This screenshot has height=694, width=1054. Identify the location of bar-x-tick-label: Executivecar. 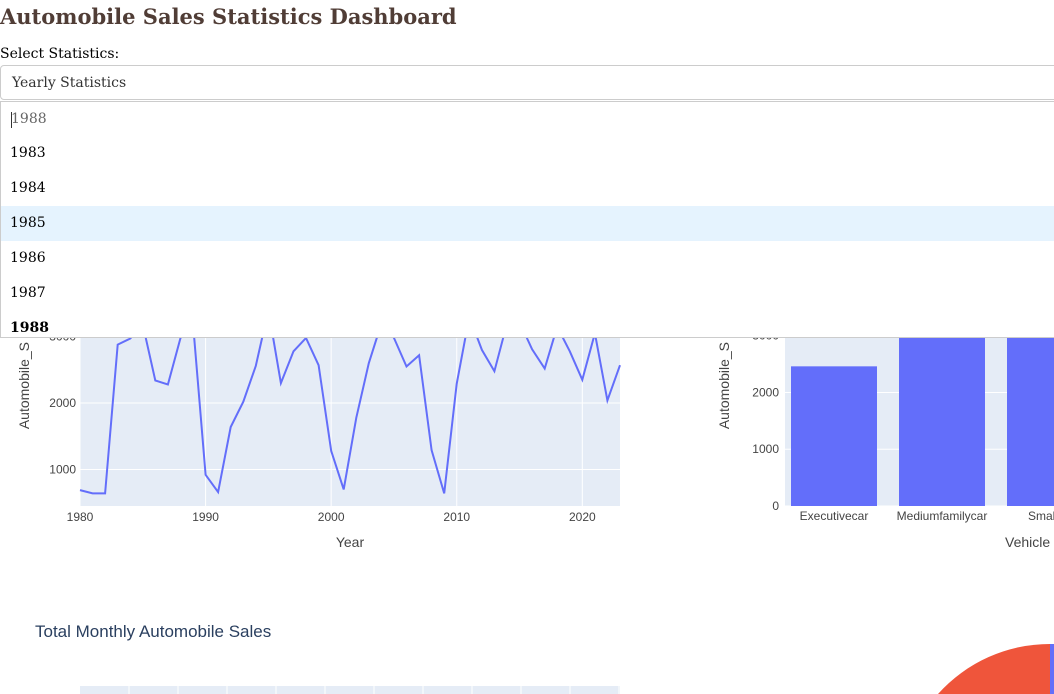
(834, 516).